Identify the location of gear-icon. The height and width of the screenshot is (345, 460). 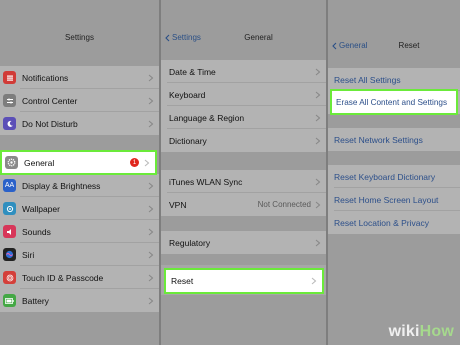
(11, 162).